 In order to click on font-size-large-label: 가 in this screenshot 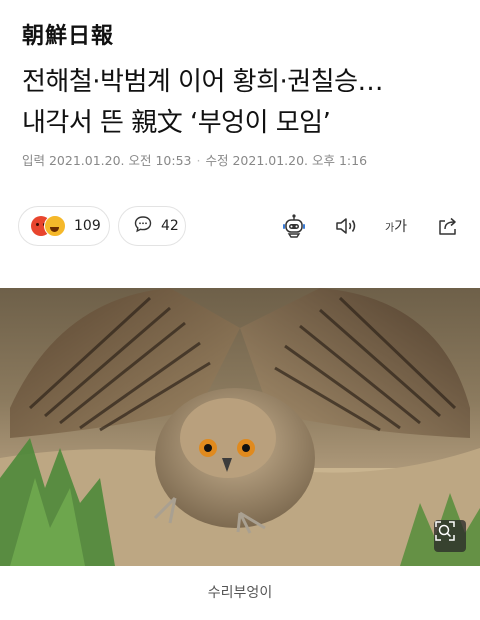, I will do `click(401, 227)`.